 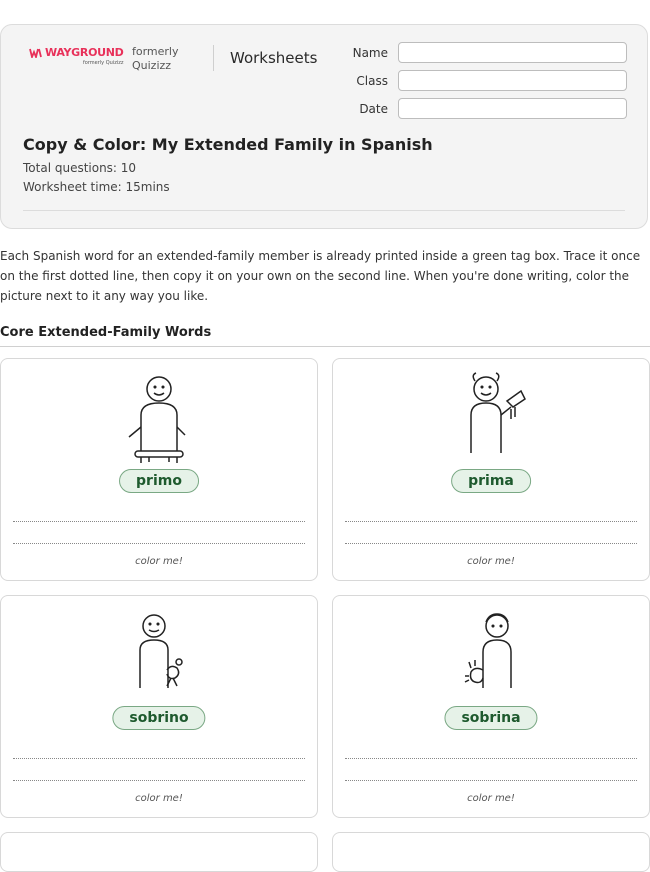 I want to click on formerly-quizizz-text: formerly Quizizz, so click(x=155, y=58).